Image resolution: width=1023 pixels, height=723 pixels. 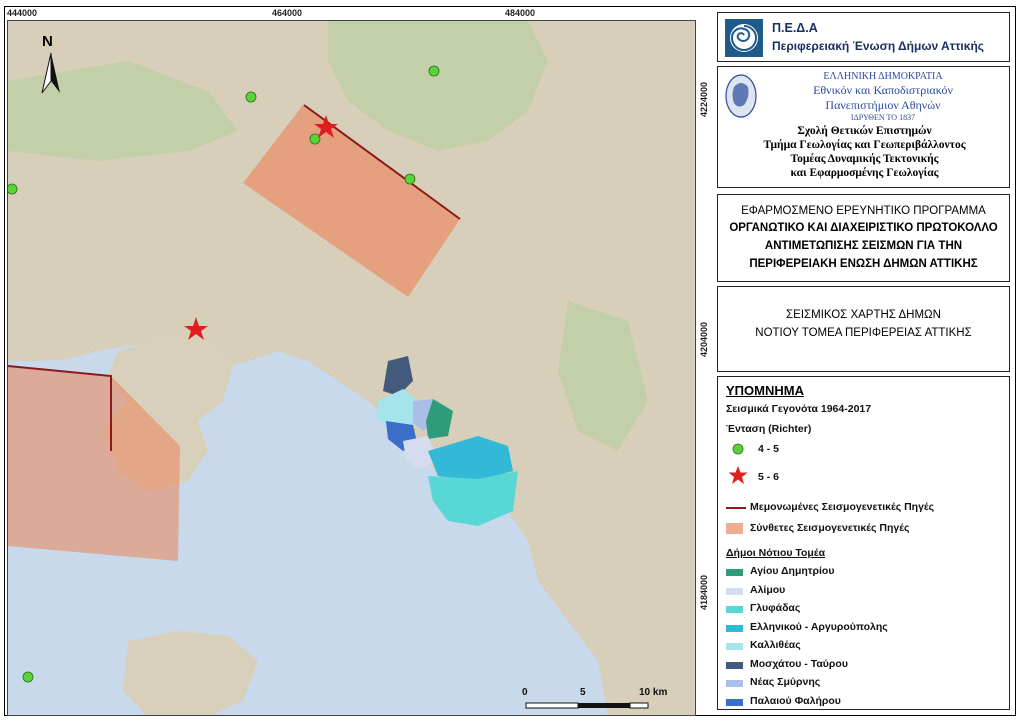 I want to click on university-seal-icon, so click(x=741, y=96).